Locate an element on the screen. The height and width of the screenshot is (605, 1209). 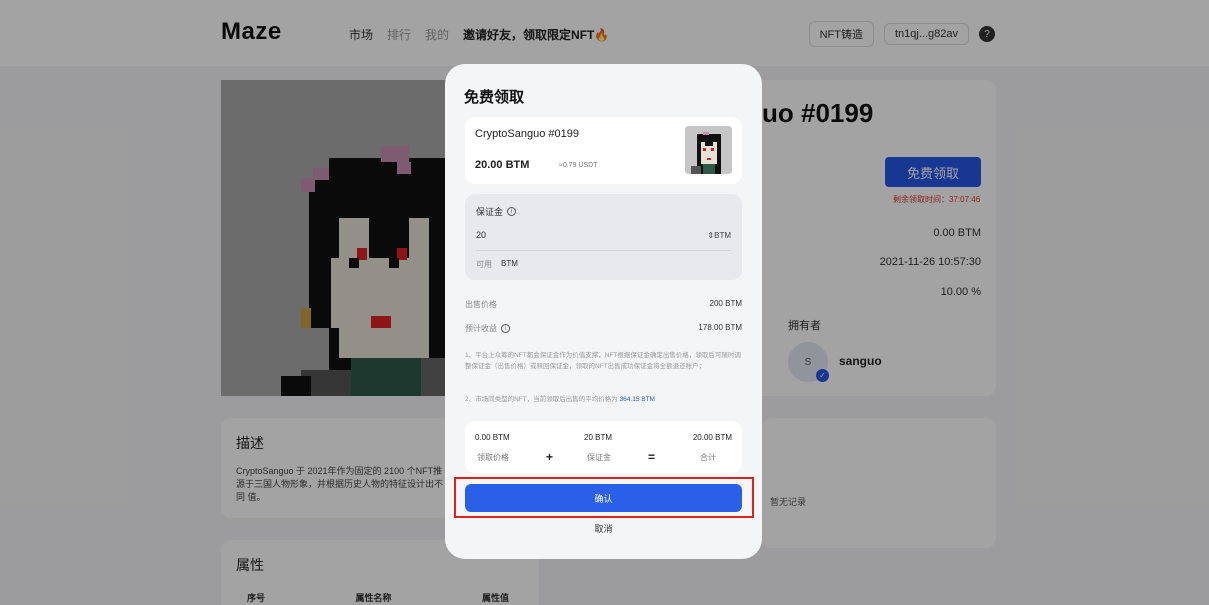
pixel-portrait-thumbnail is located at coordinates (708, 150).